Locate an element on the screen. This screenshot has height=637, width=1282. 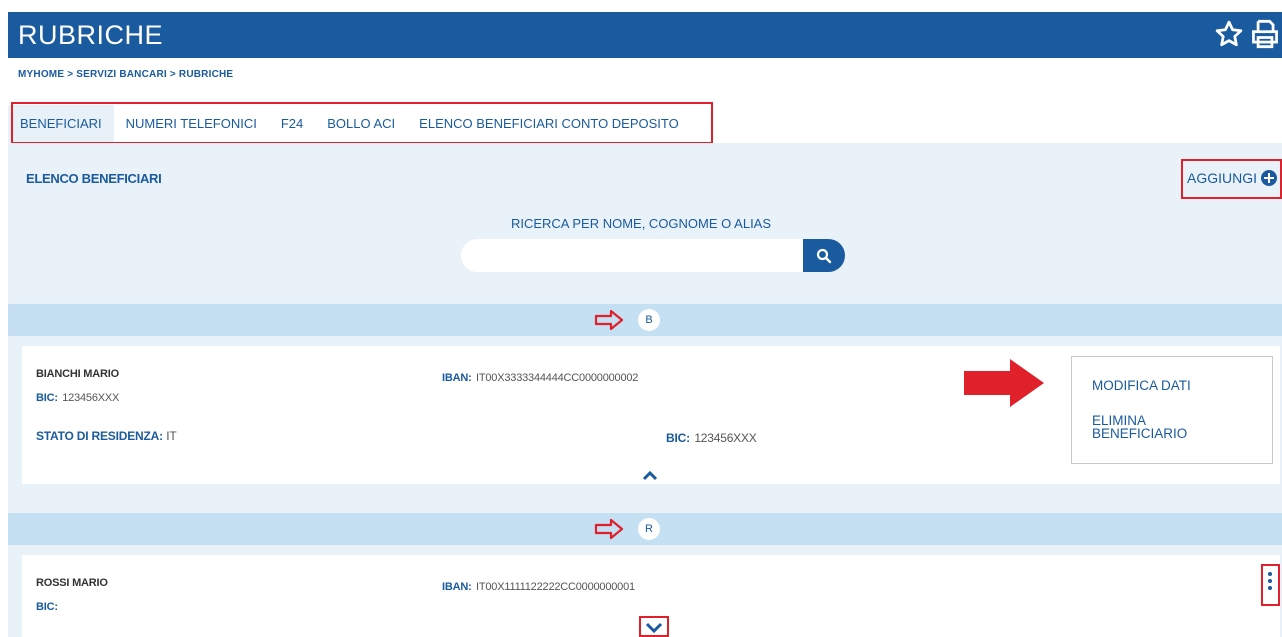
menu-item-modifica-dati: MODIFICA DATI is located at coordinates (1141, 386).